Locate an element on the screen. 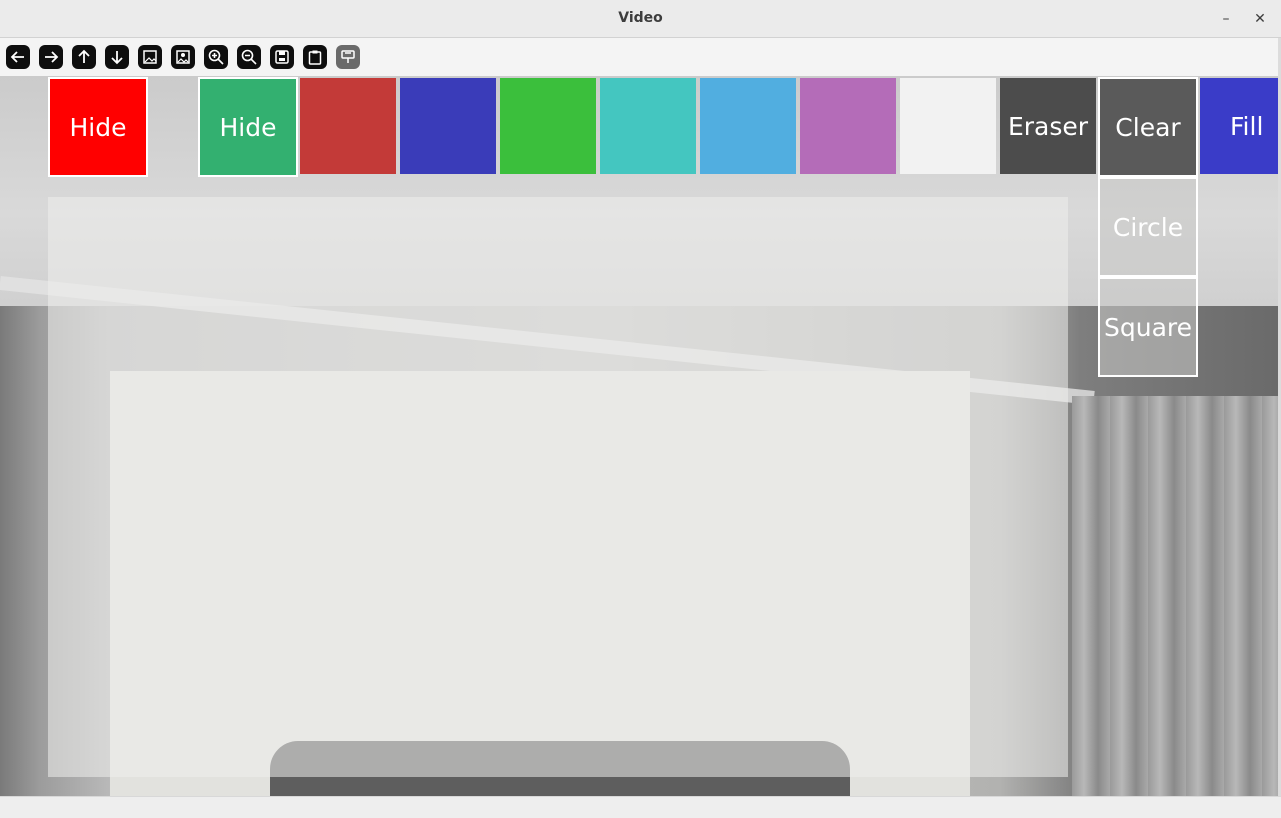 Image resolution: width=1281 pixels, height=818 pixels. clipboard-icon is located at coordinates (315, 57).